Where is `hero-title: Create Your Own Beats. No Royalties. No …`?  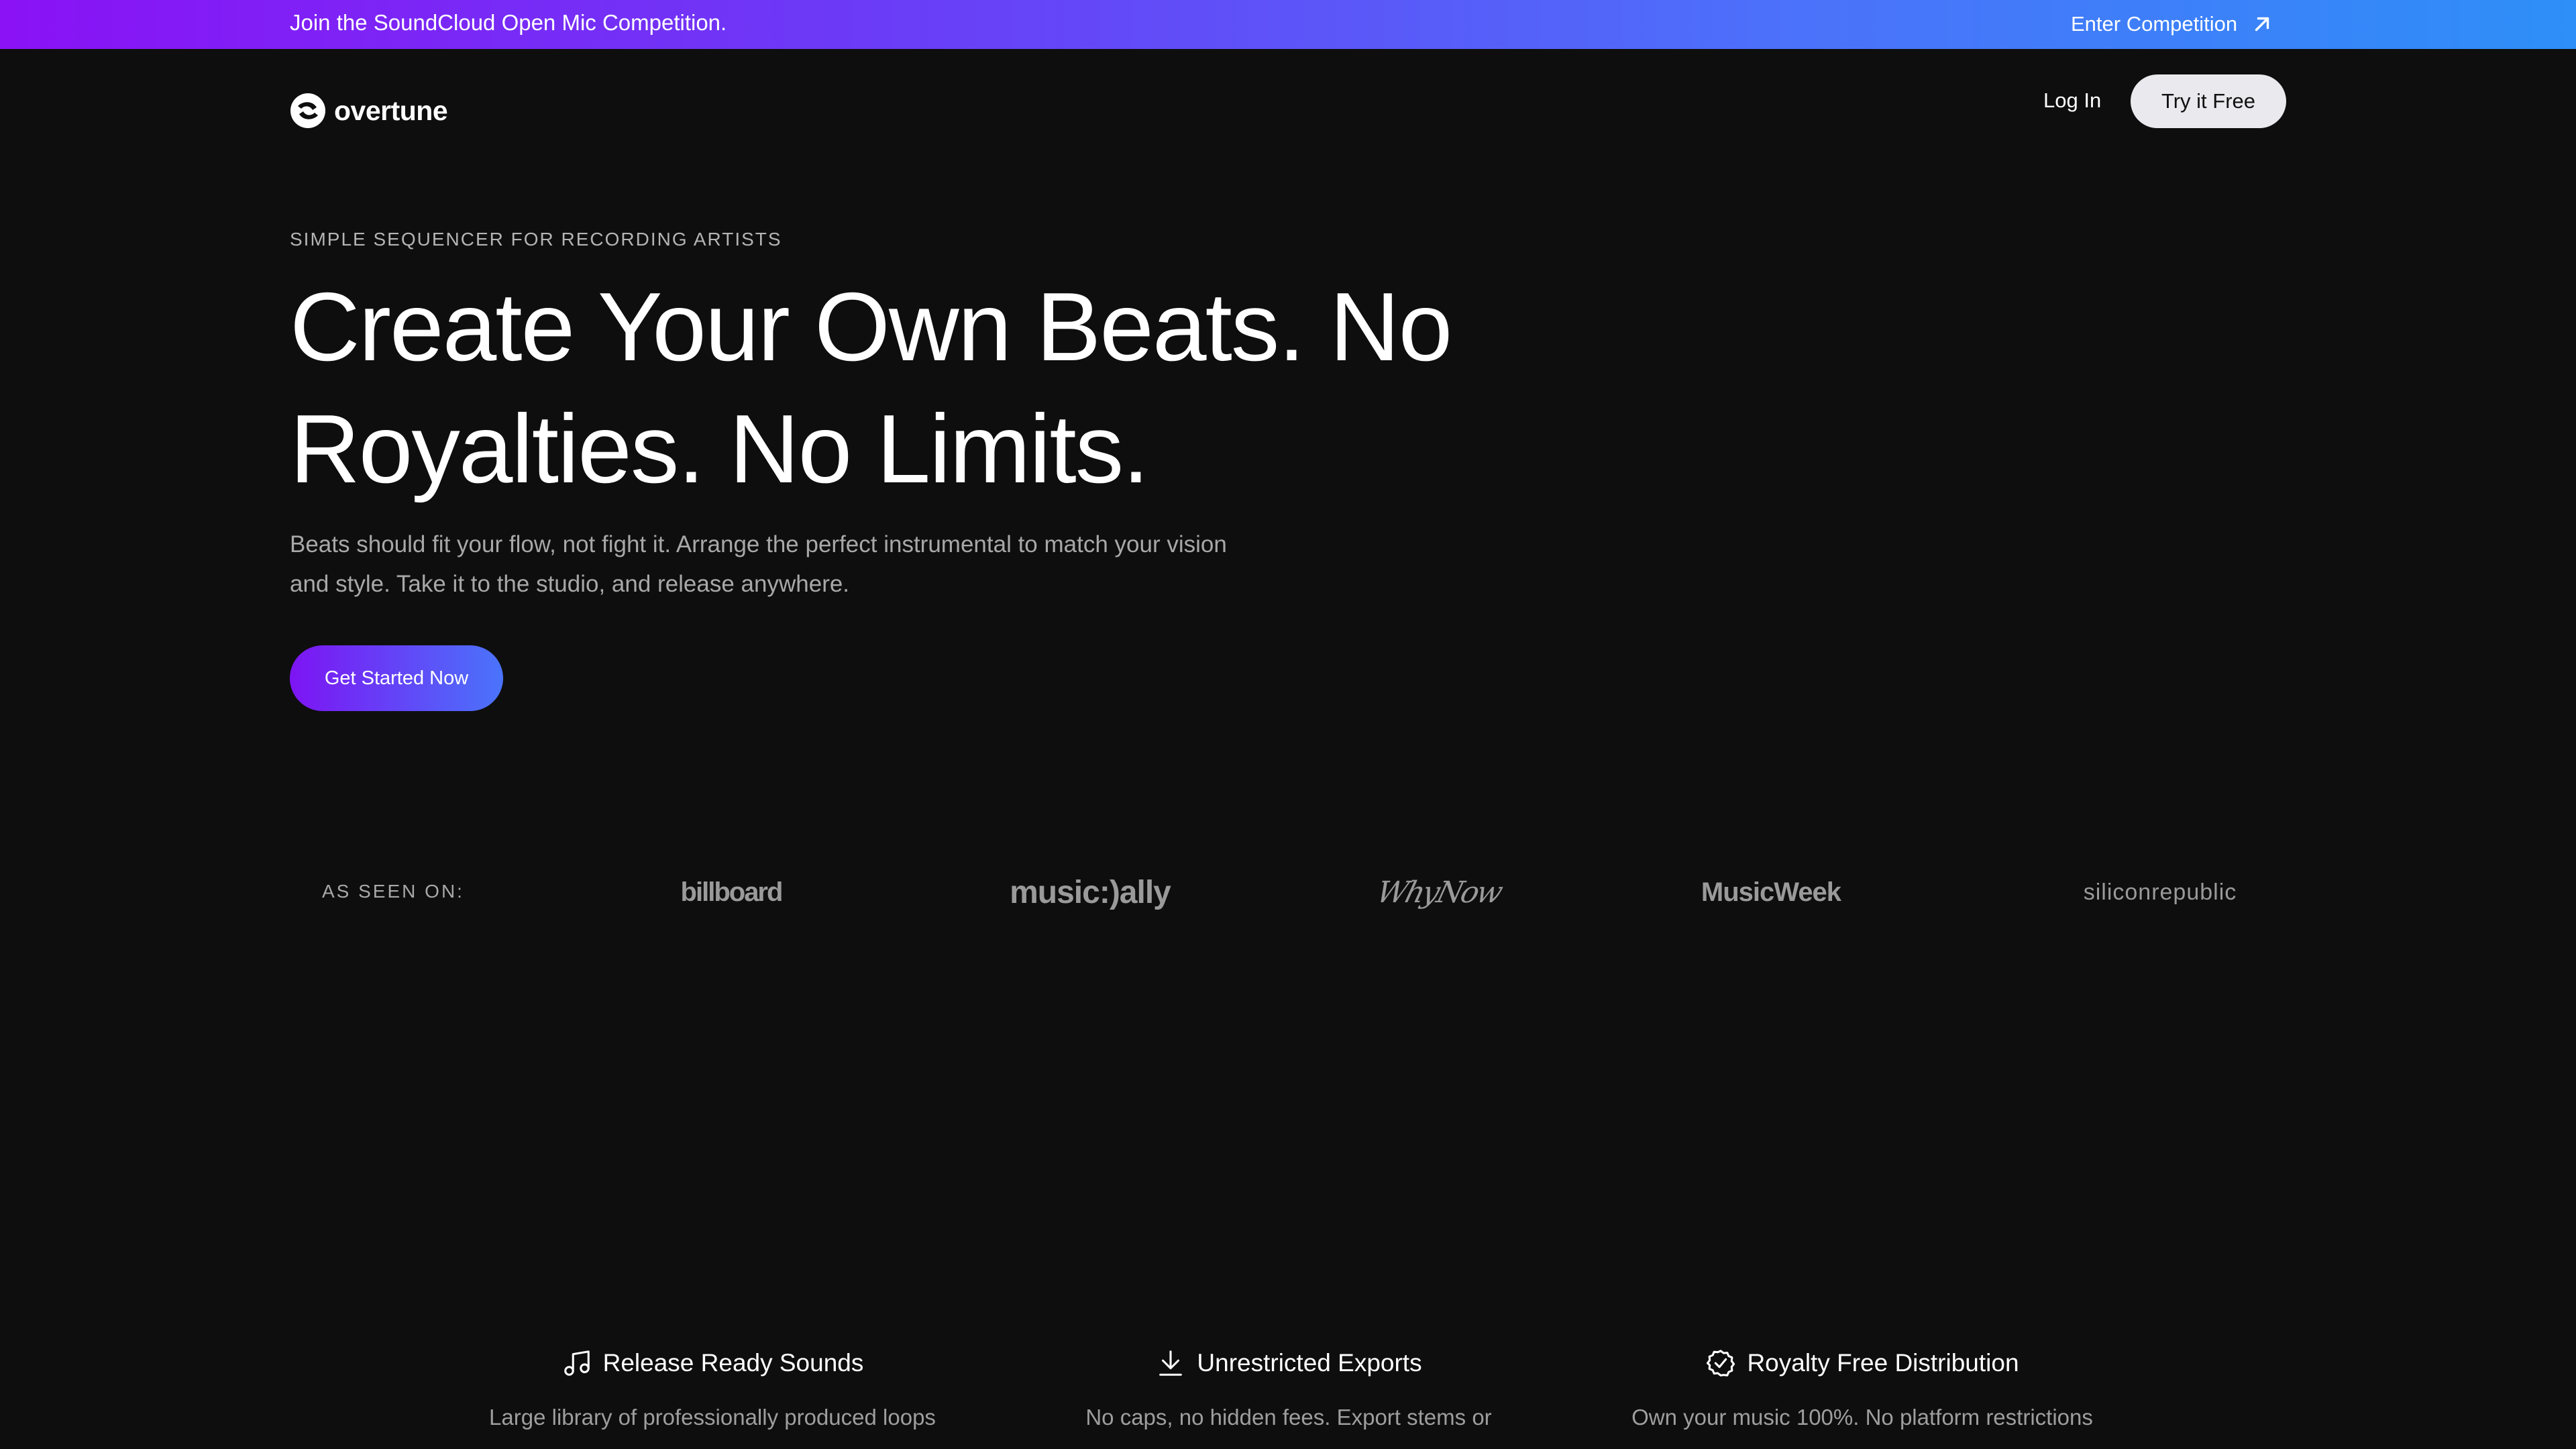 hero-title: Create Your Own Beats. No Royalties. No … is located at coordinates (871, 387).